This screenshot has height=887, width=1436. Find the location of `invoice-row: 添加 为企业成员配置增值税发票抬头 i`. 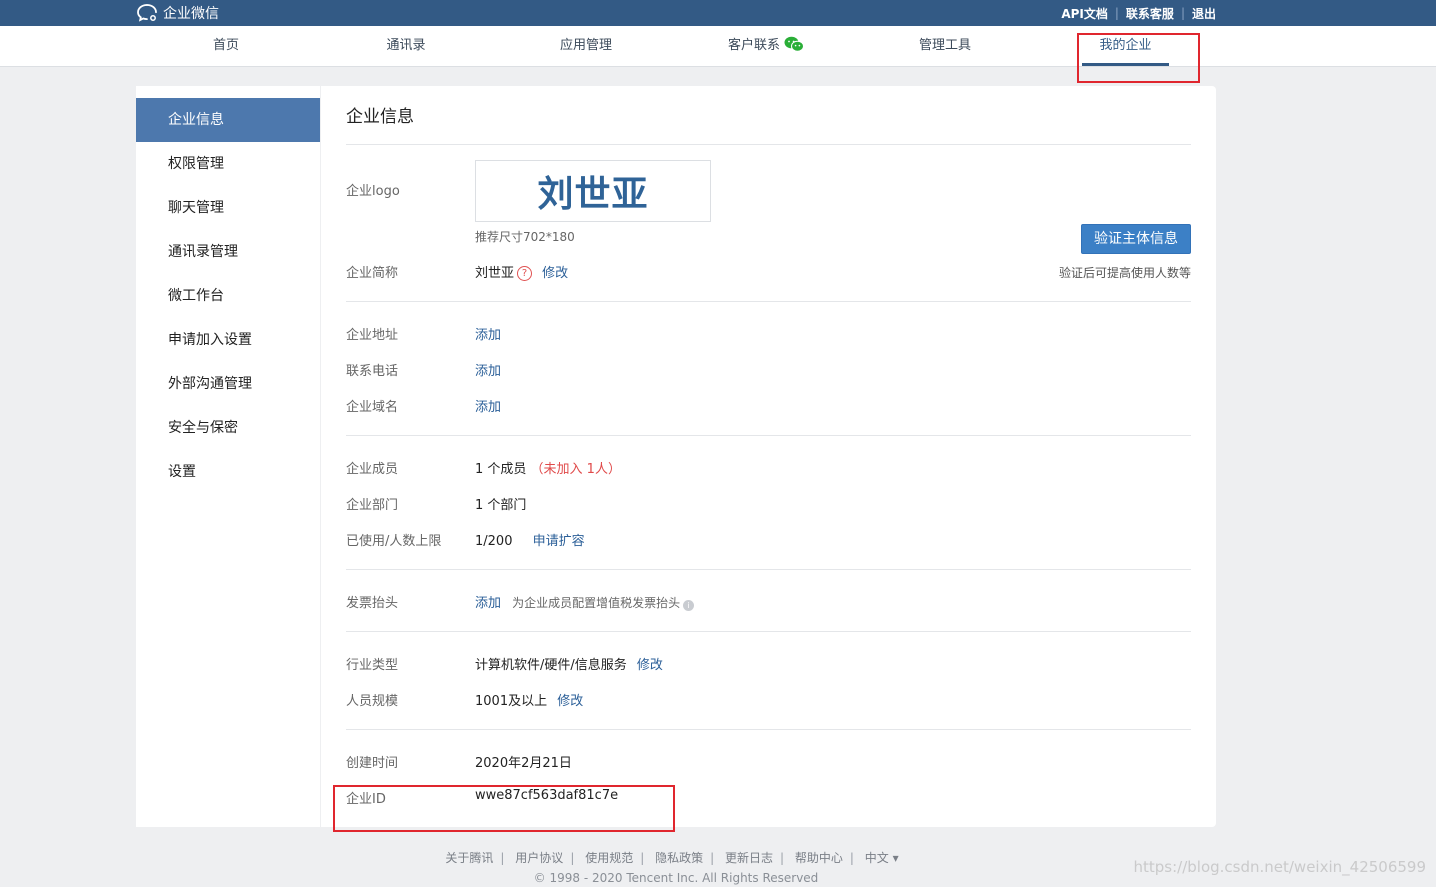

invoice-row: 添加 为企业成员配置增值税发票抬头 i is located at coordinates (585, 601).